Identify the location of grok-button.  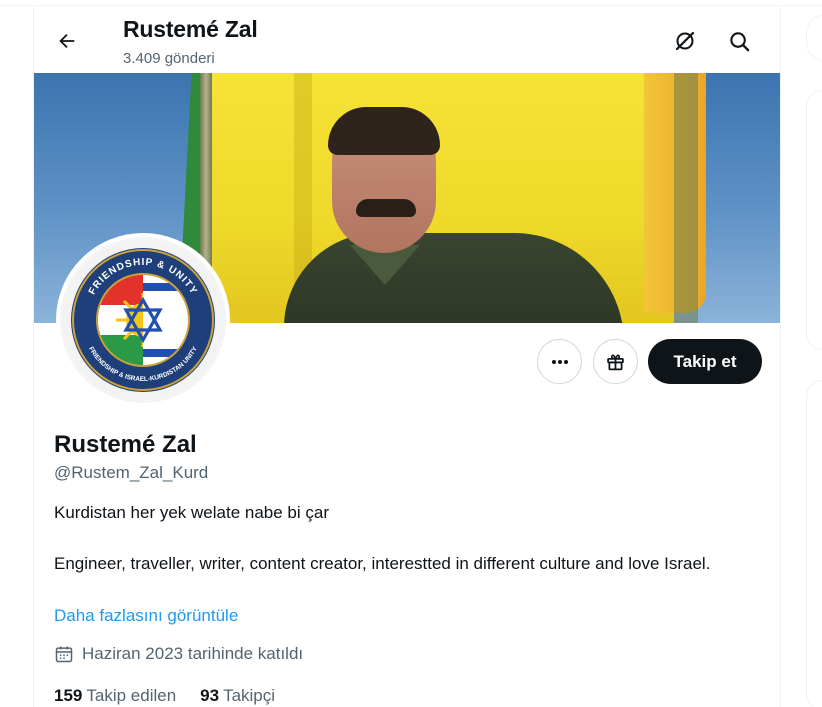
(685, 41).